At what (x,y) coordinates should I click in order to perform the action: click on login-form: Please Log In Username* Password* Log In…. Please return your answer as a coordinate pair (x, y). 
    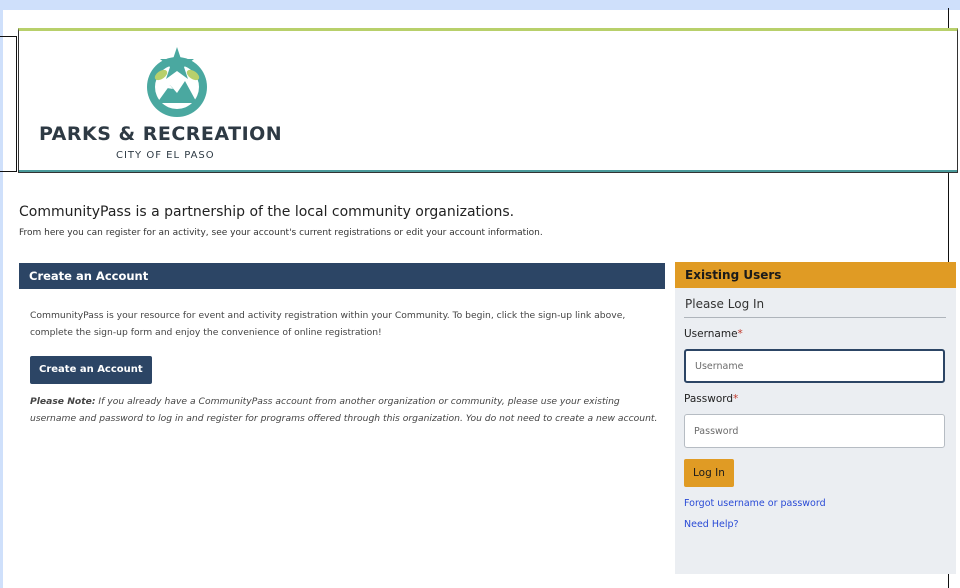
    Looking at the image, I should click on (815, 409).